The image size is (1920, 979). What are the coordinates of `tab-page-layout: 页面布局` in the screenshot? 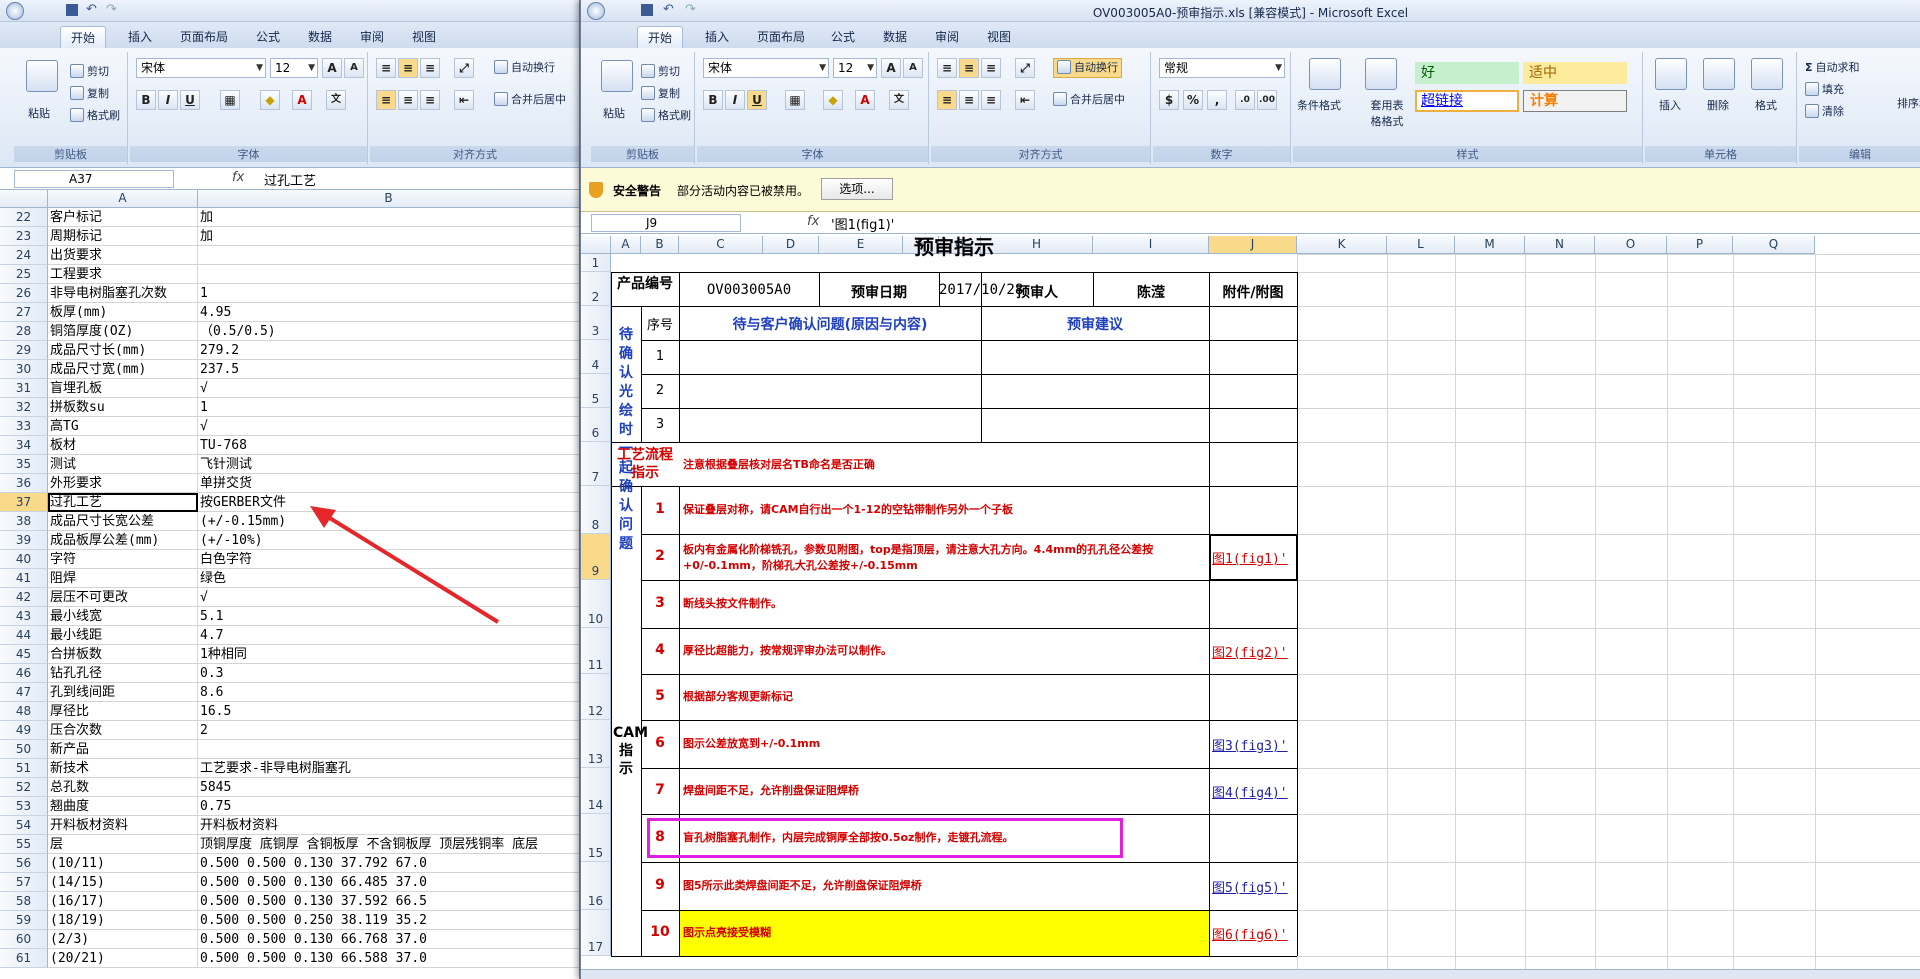 It's located at (781, 37).